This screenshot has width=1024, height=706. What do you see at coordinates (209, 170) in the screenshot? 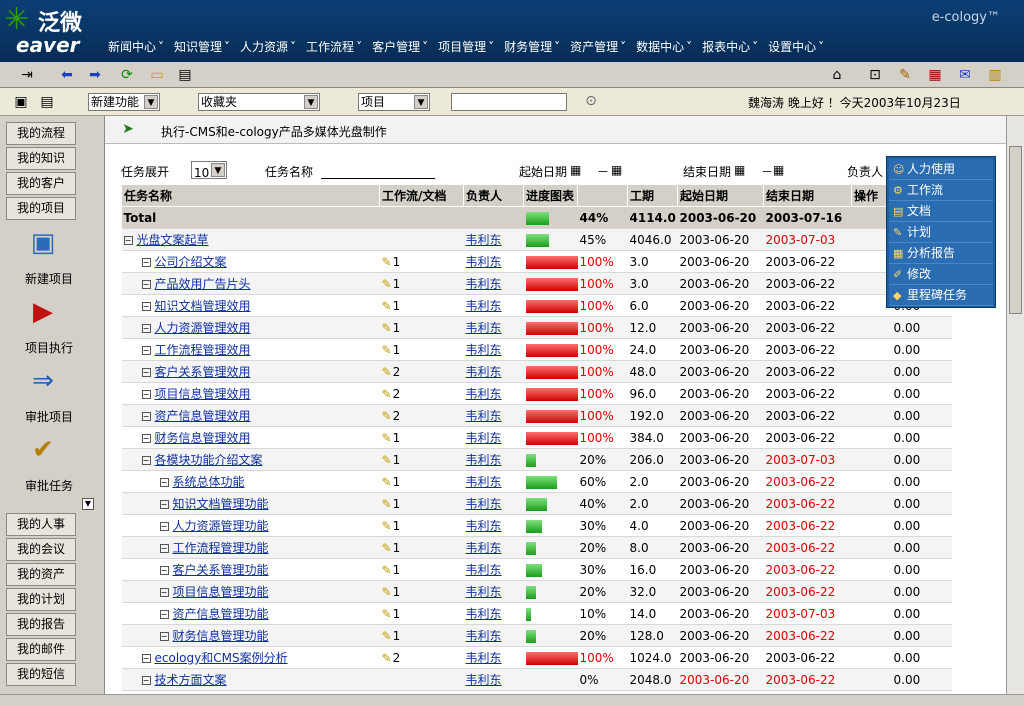
I see `expand-level-select: 10 ▼` at bounding box center [209, 170].